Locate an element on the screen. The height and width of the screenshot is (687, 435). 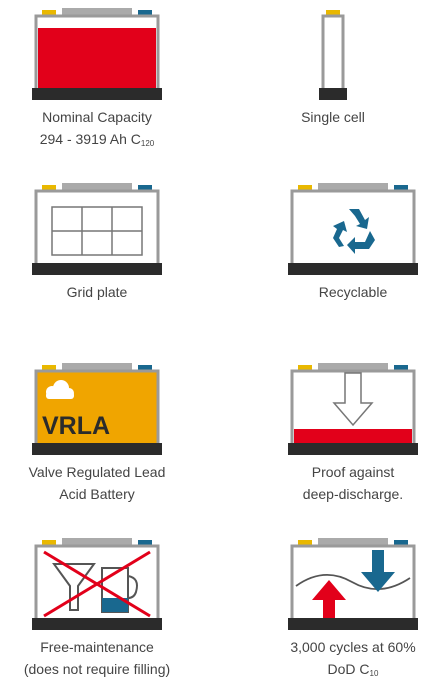
caption-line: Nominal Capacity is located at coordinates (97, 117).